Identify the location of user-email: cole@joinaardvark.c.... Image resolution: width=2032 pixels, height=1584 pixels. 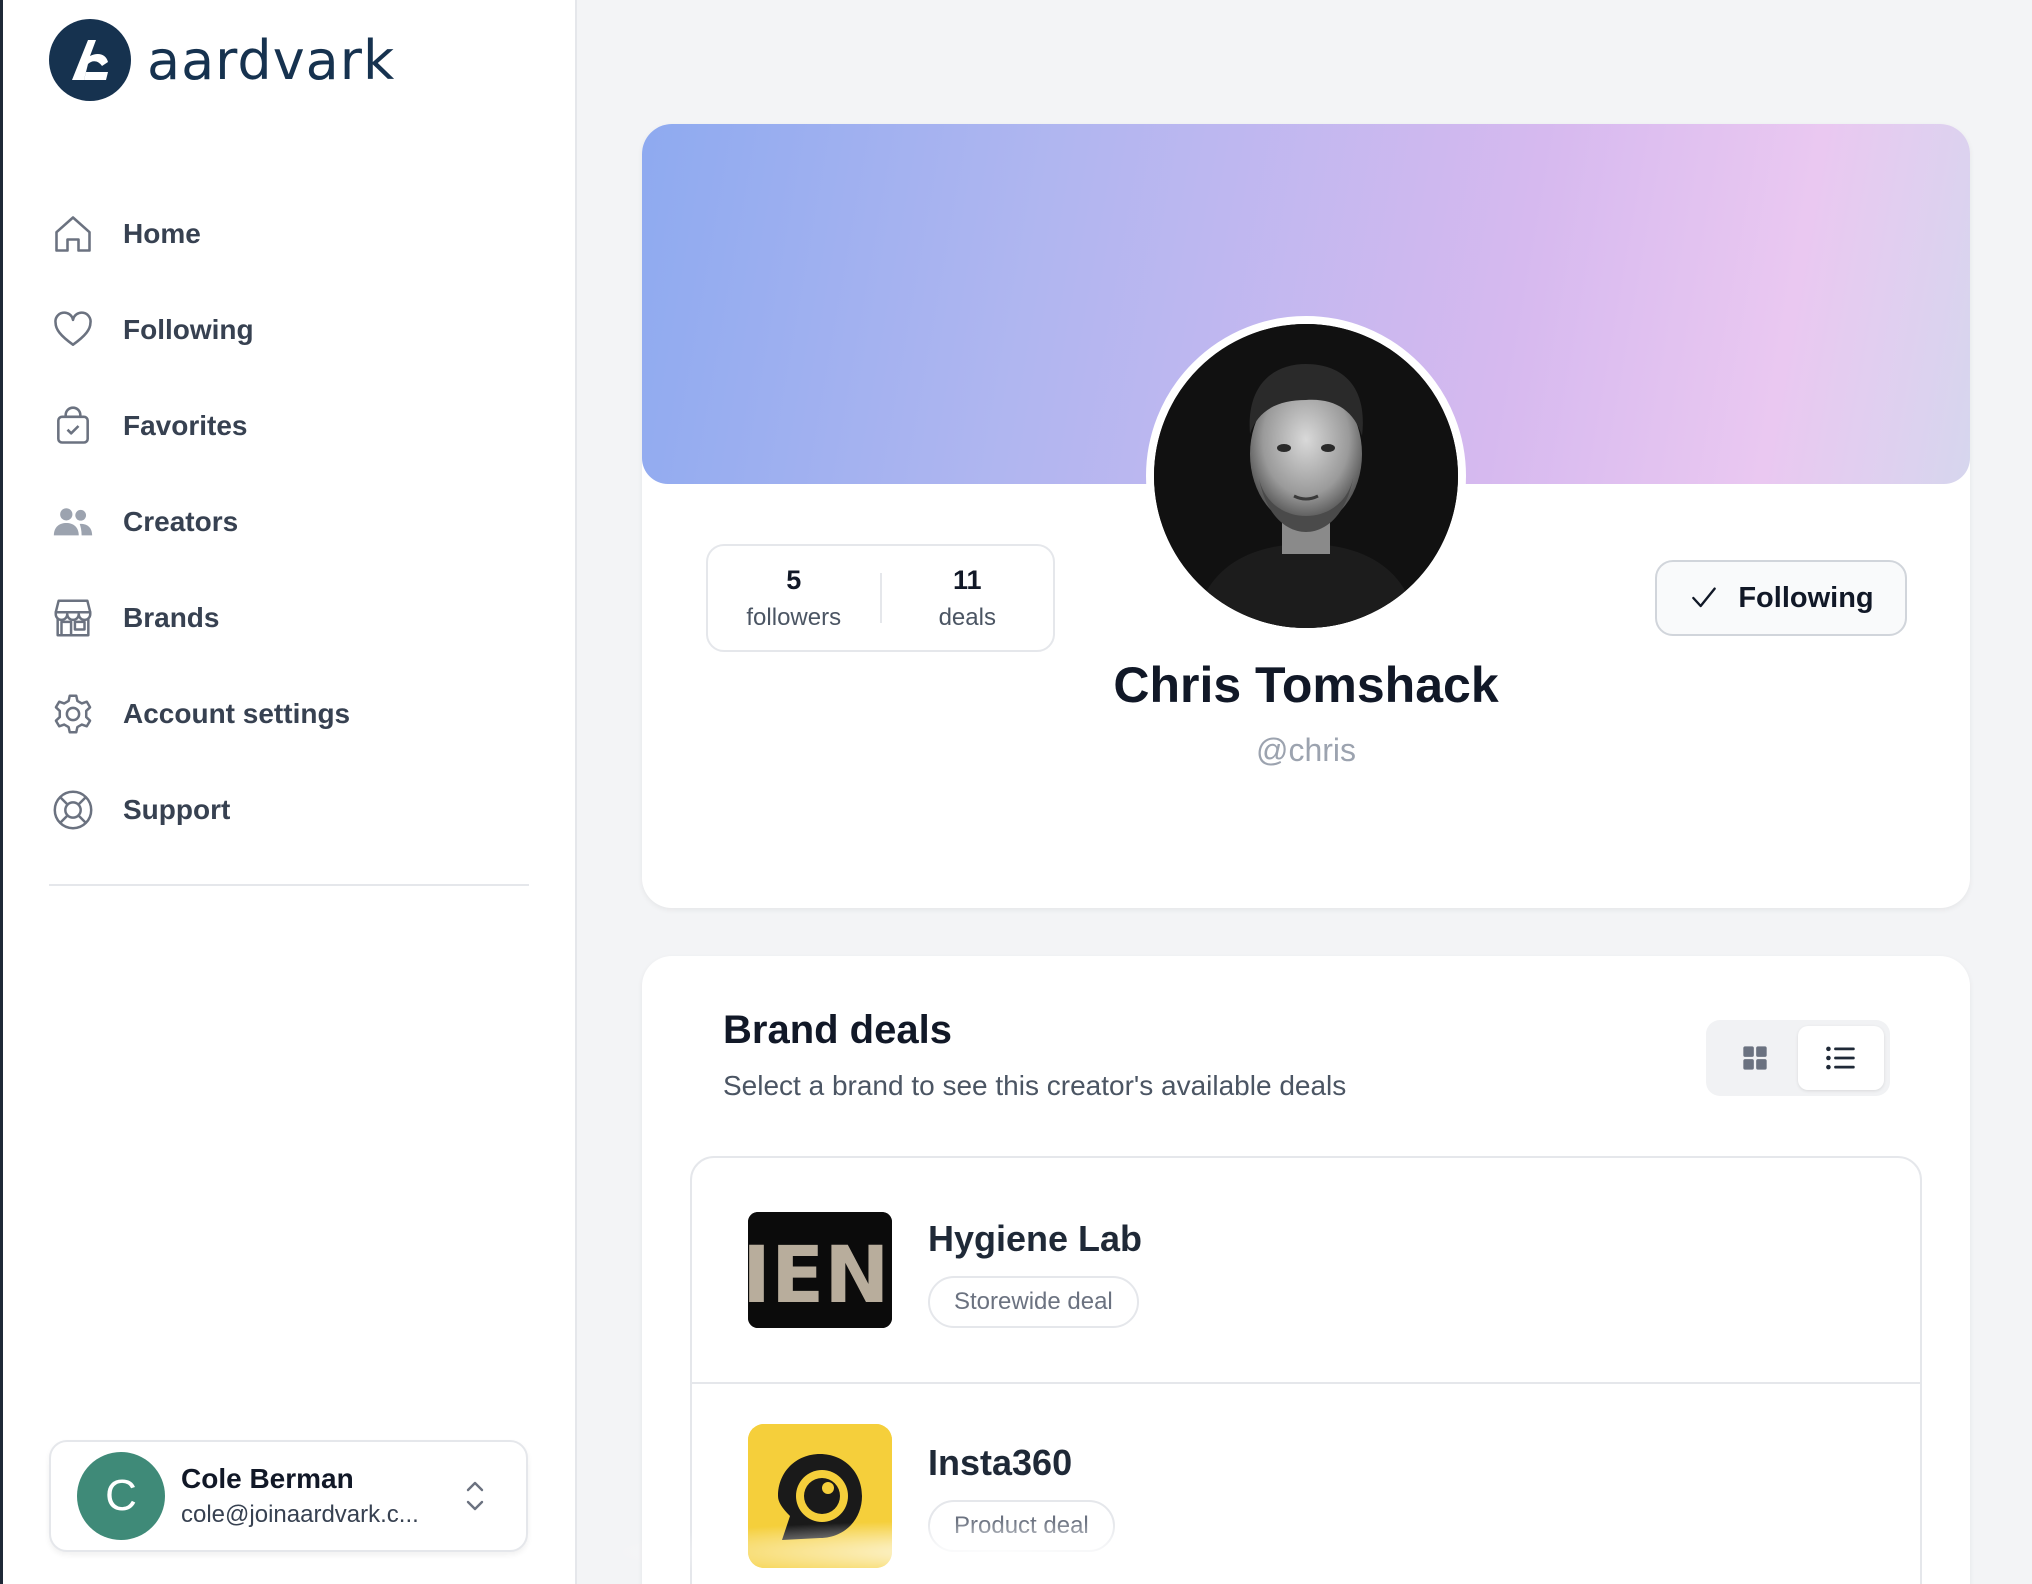
(300, 1514).